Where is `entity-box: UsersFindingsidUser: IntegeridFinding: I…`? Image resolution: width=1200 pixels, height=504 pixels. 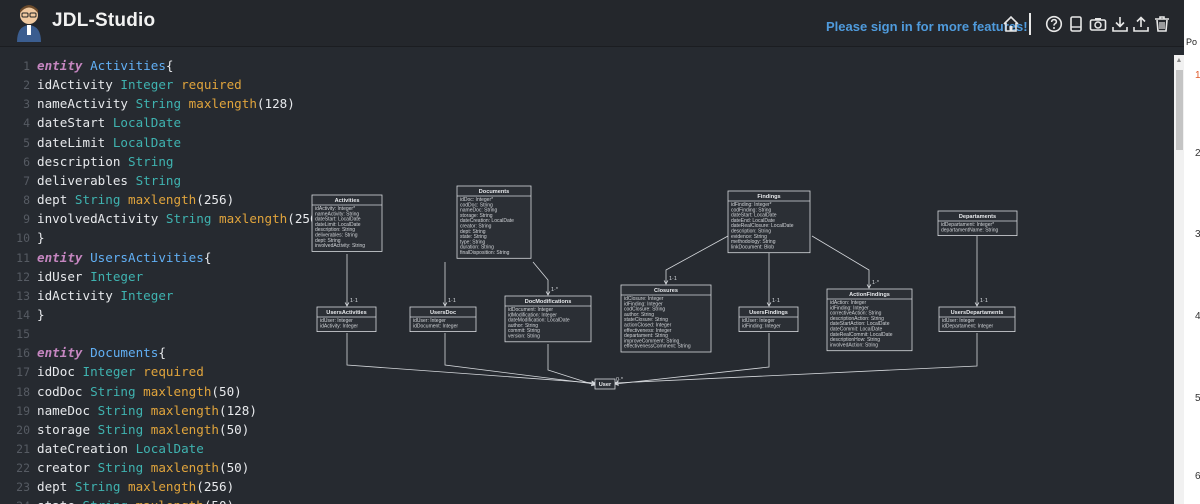 entity-box: UsersFindingsidUser: IntegeridFinding: I… is located at coordinates (768, 319).